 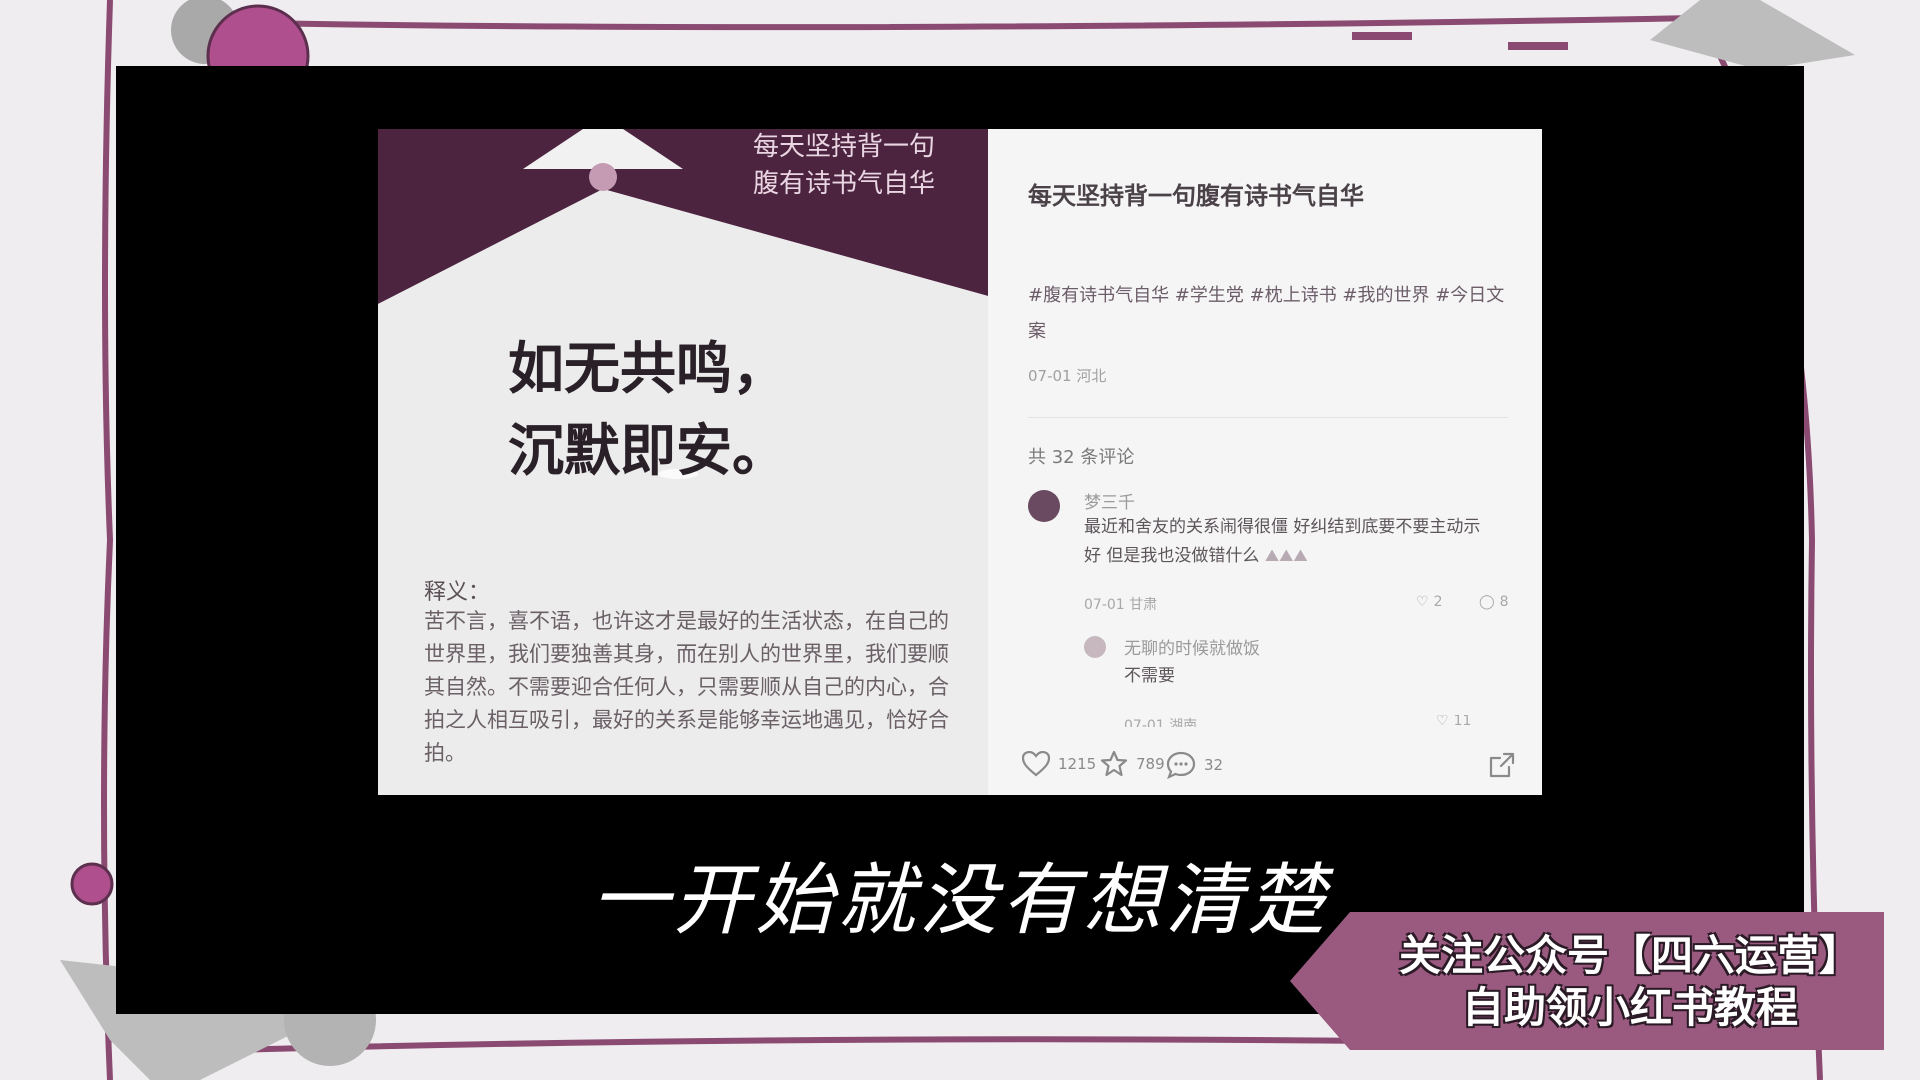 I want to click on comment-total: 32, so click(x=1214, y=765).